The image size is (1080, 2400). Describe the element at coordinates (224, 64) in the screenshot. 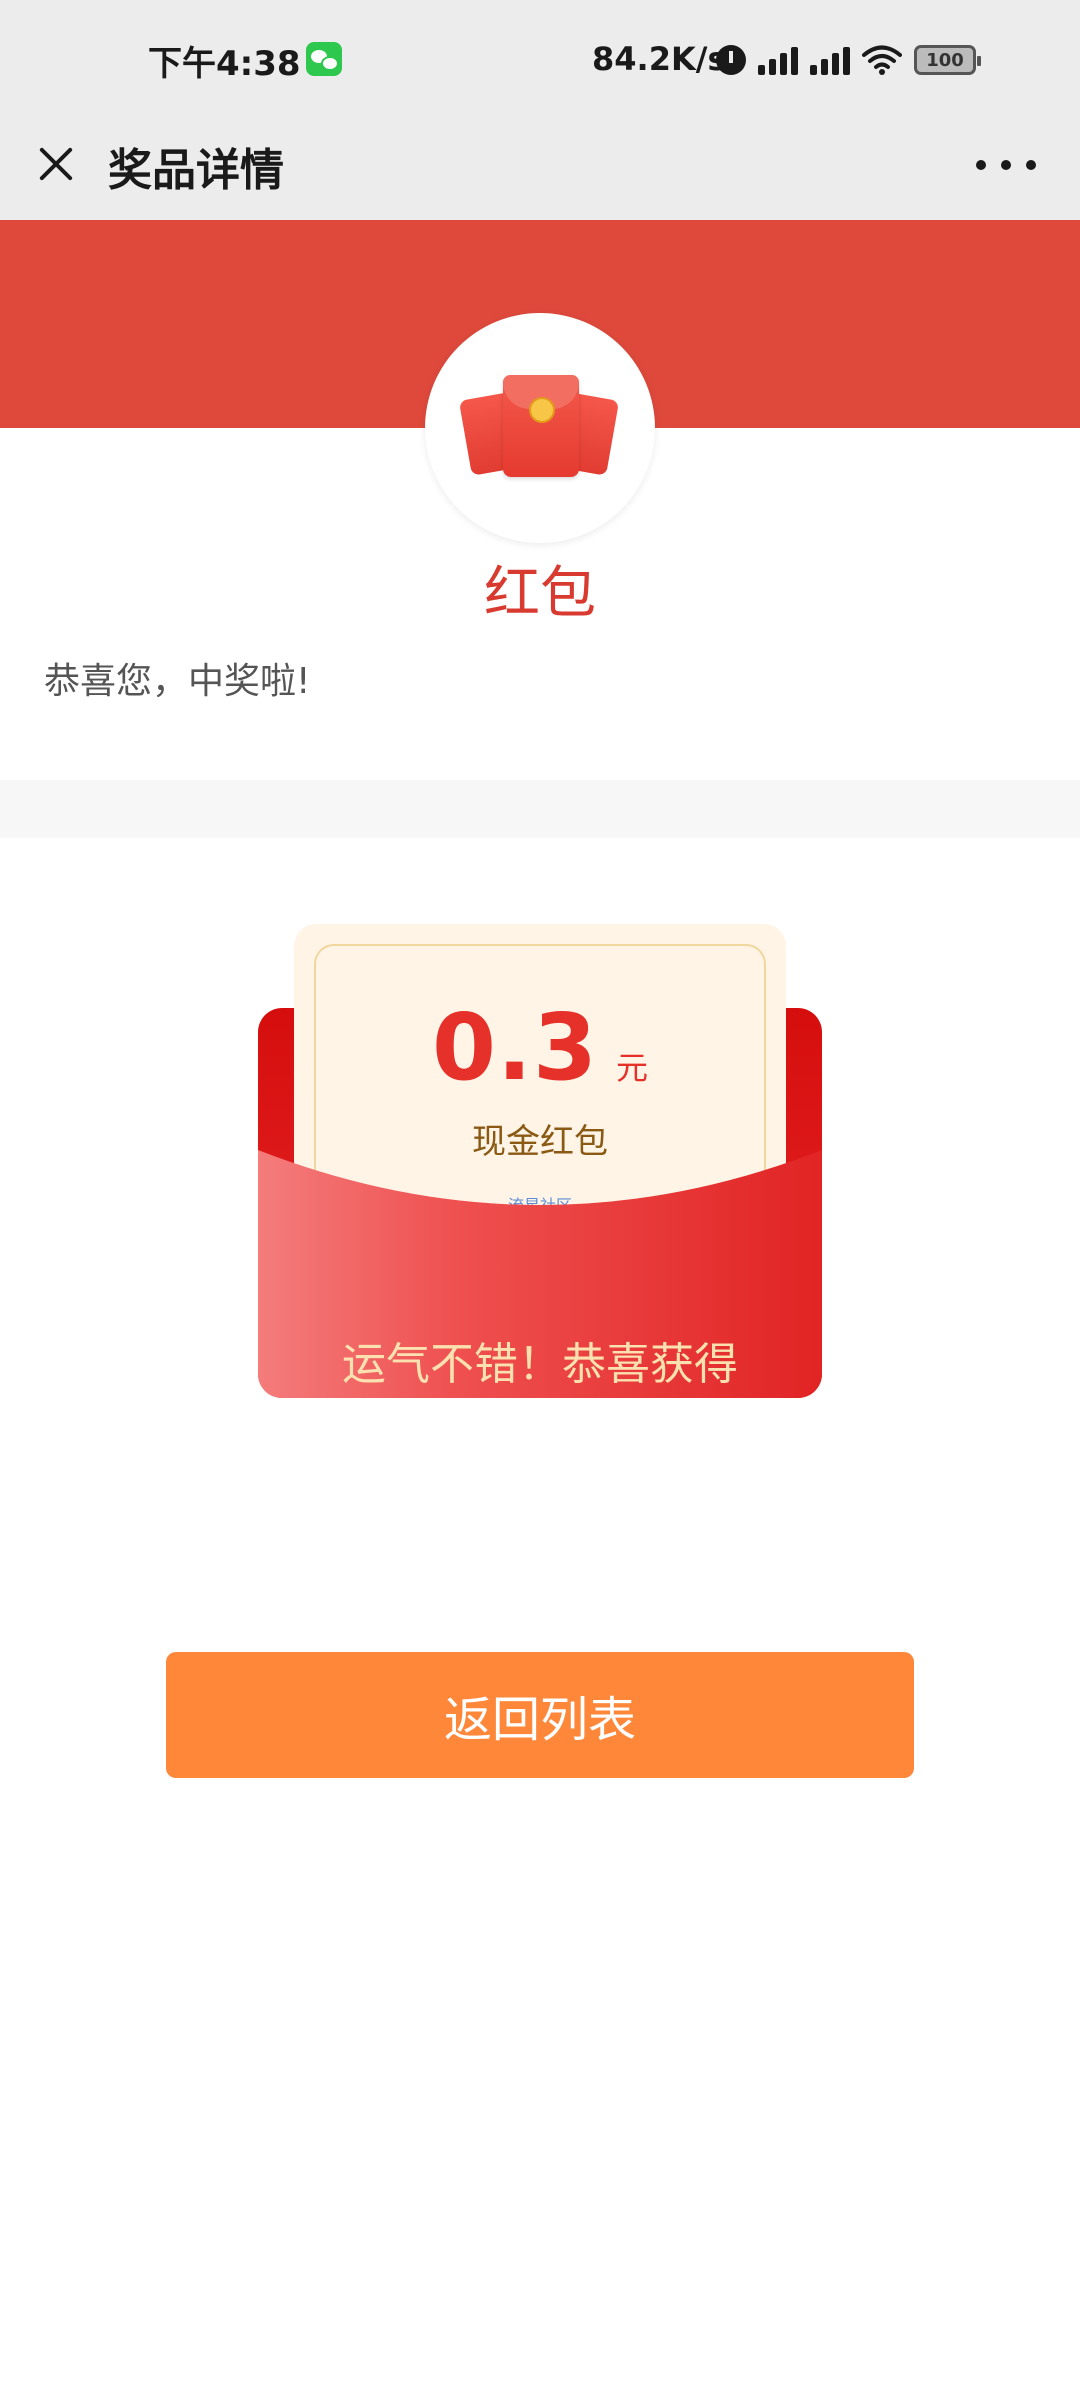

I see `status-time: 下午4:38` at that location.